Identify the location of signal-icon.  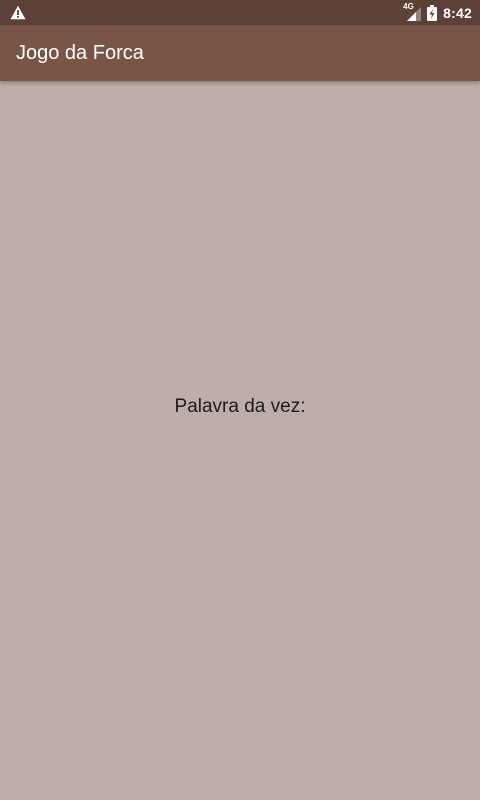
(414, 13).